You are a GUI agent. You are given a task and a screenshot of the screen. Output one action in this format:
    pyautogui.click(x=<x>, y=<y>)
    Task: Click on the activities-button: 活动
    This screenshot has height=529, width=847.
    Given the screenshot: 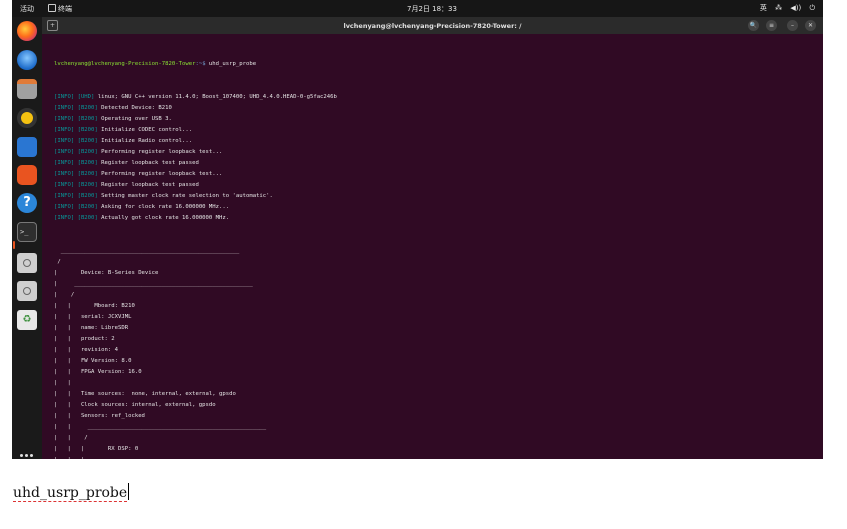 What is the action you would take?
    pyautogui.click(x=27, y=9)
    